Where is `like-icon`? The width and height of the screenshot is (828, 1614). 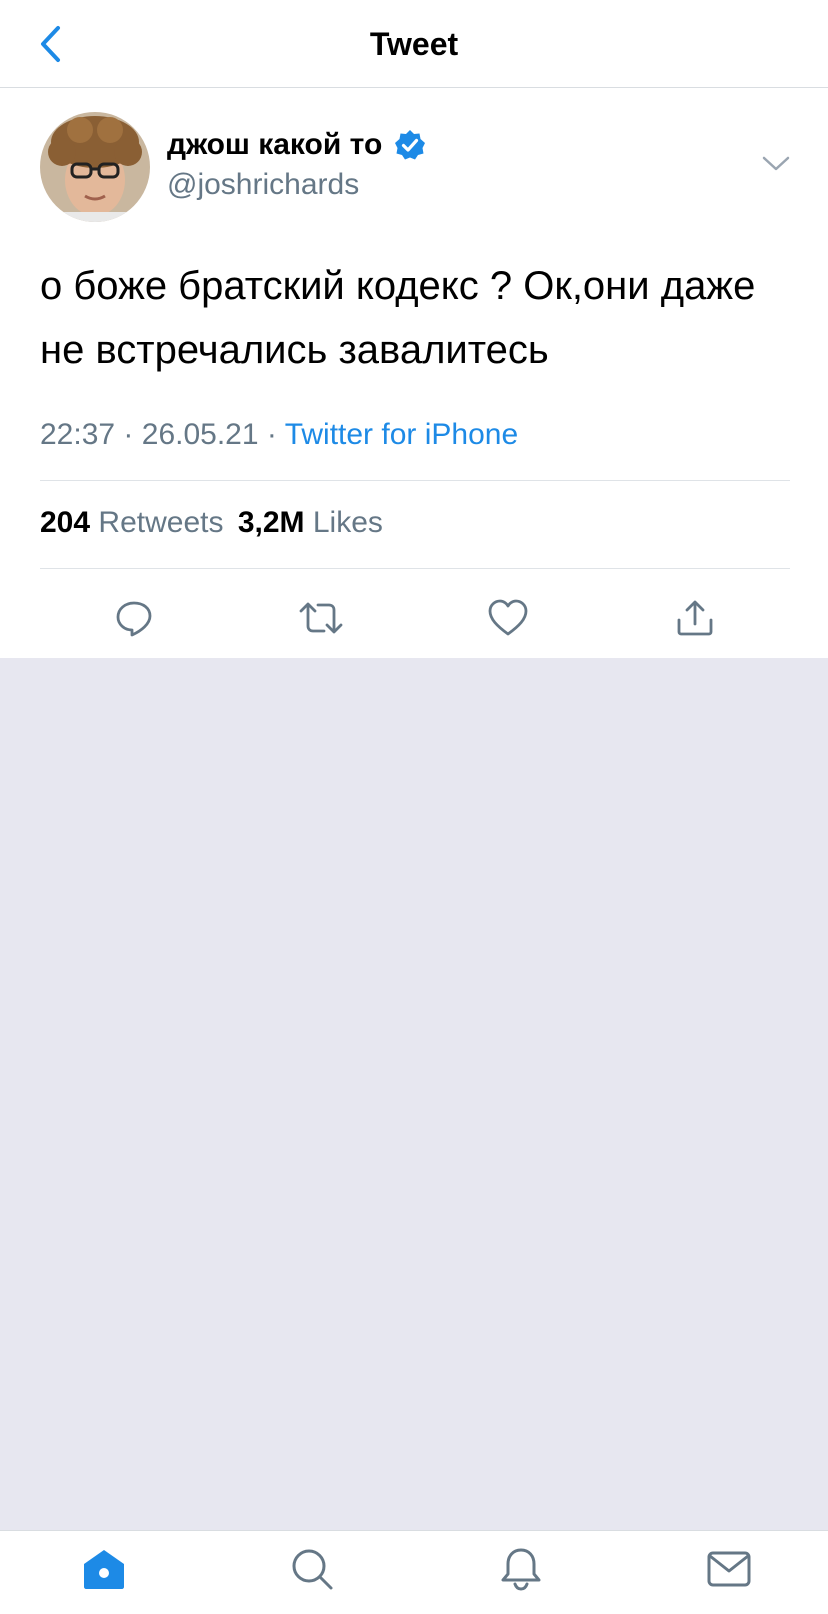
like-icon is located at coordinates (508, 617).